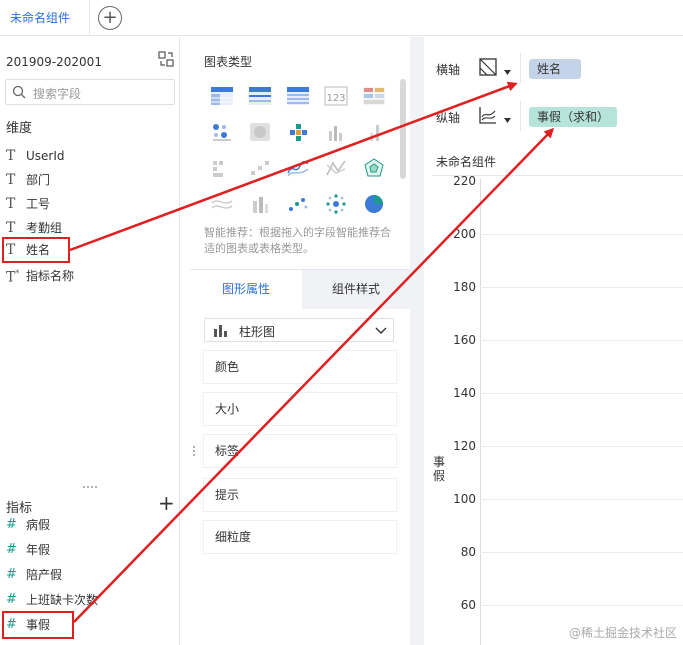  Describe the element at coordinates (260, 132) in the screenshot. I see `heatmap-chart-icon` at that location.